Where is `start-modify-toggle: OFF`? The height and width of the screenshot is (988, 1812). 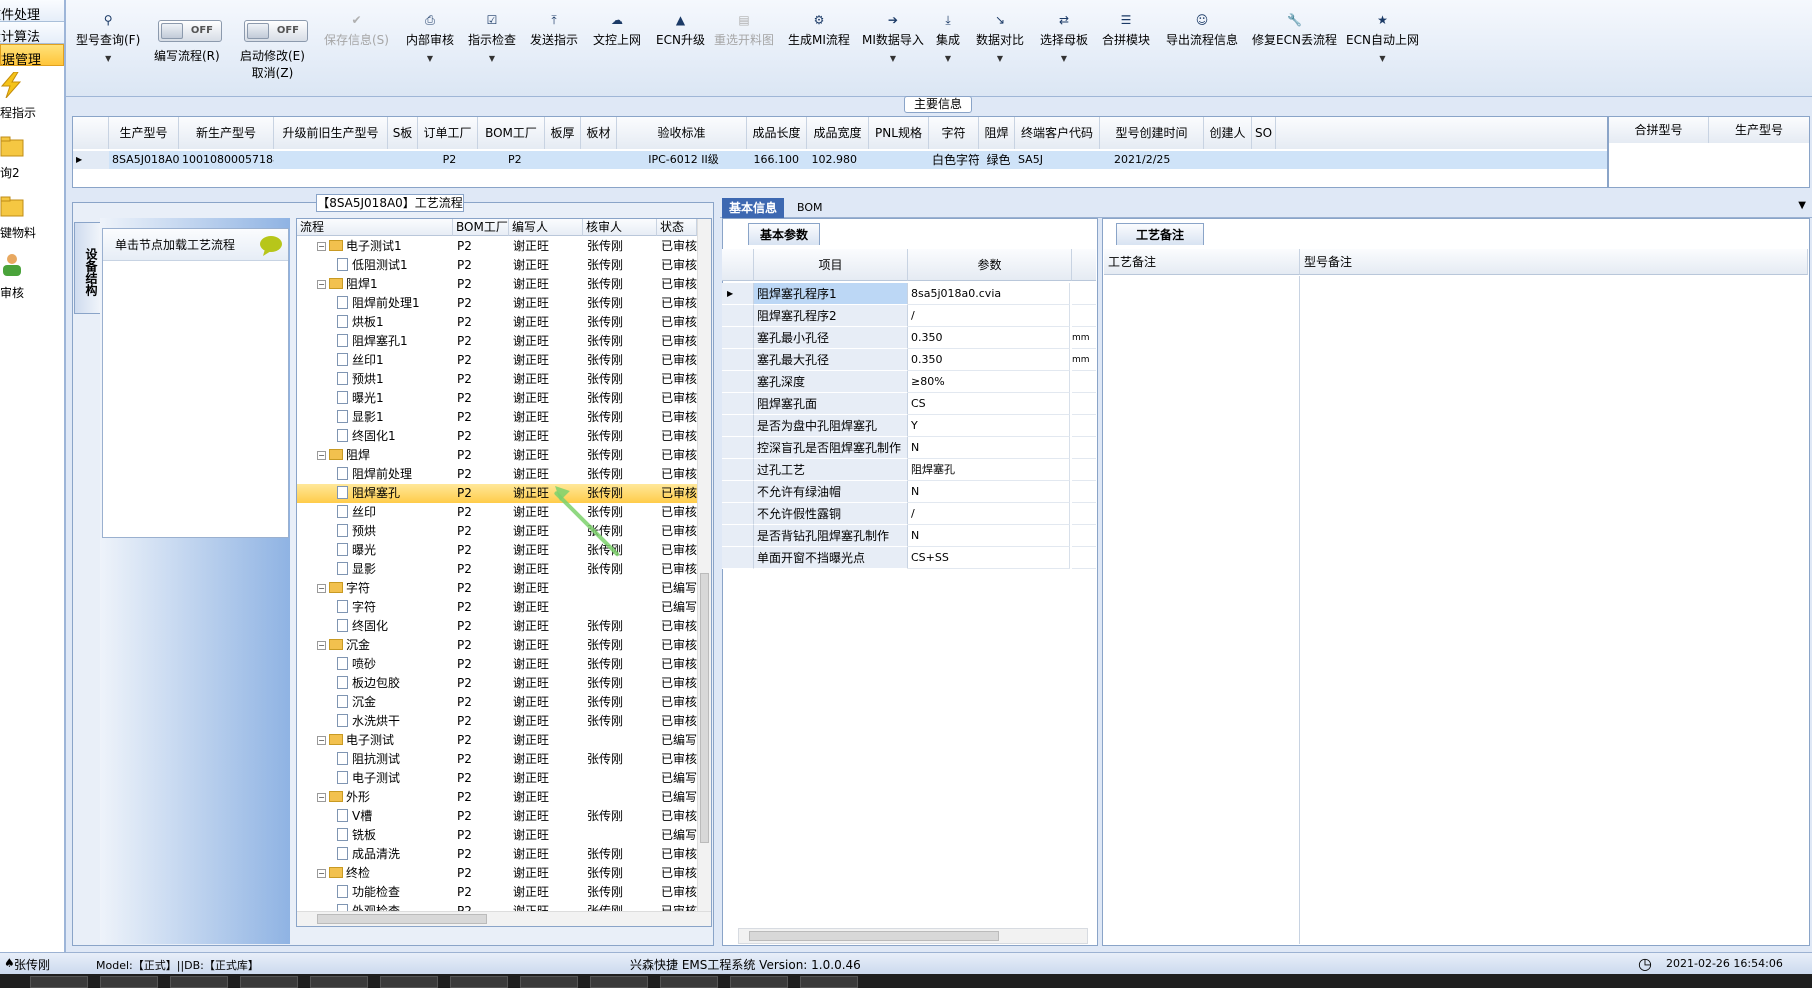 start-modify-toggle: OFF is located at coordinates (276, 31).